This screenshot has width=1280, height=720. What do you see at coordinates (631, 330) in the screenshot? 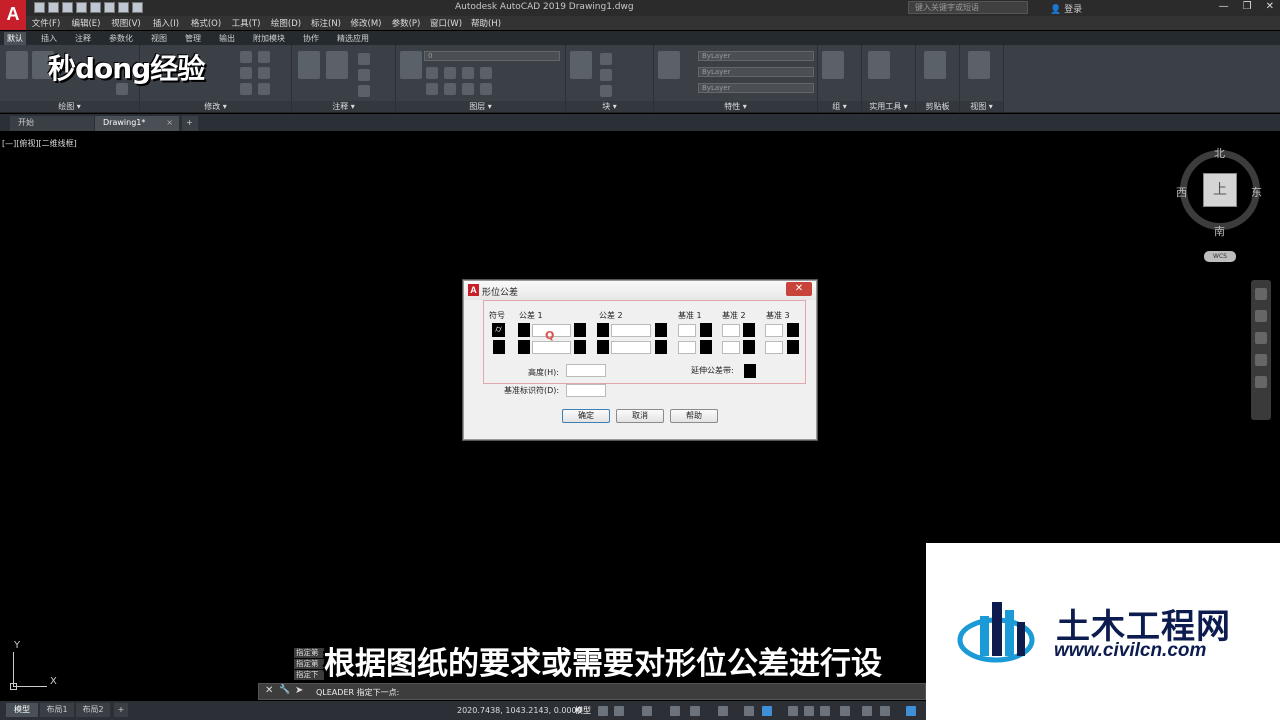
I see `tolerance2-value-field` at bounding box center [631, 330].